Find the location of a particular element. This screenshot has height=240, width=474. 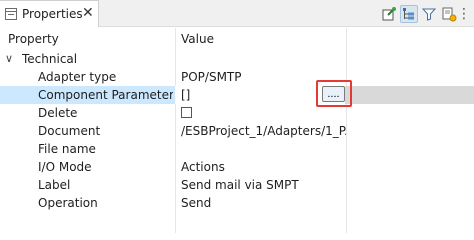

property-name: I/O Mode is located at coordinates (65, 167).